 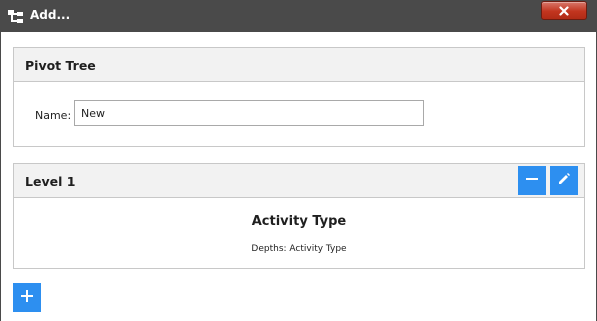 I want to click on edit-level-button, so click(x=564, y=180).